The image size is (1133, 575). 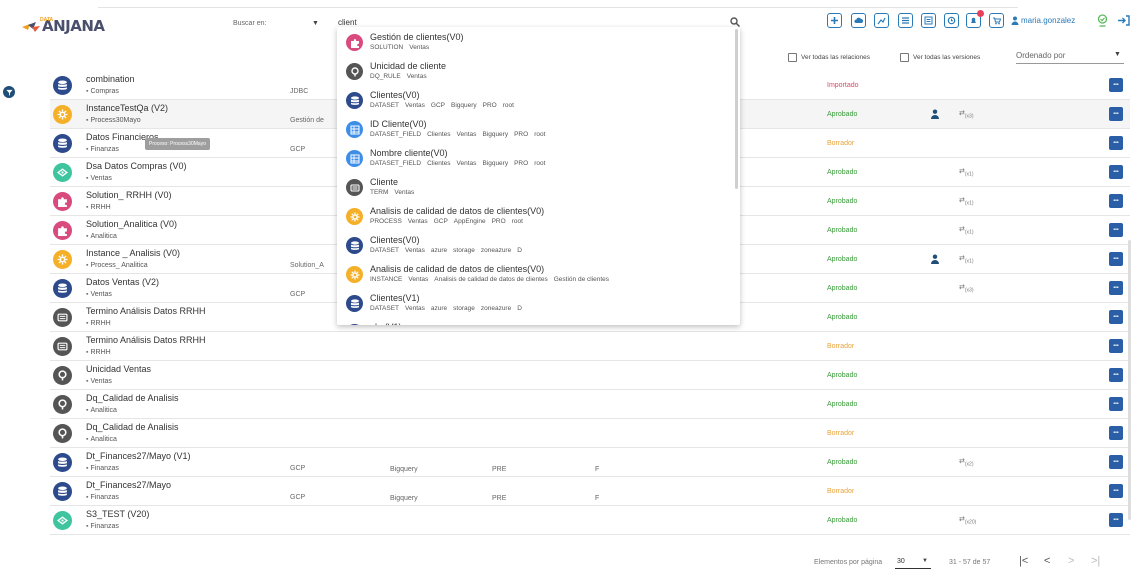 I want to click on upload-button, so click(x=858, y=20).